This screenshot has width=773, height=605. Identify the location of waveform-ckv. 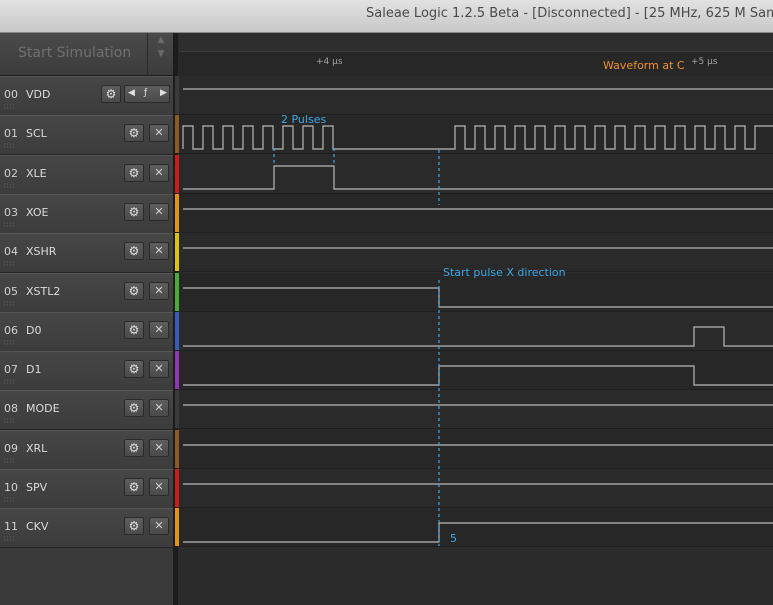
(478, 532).